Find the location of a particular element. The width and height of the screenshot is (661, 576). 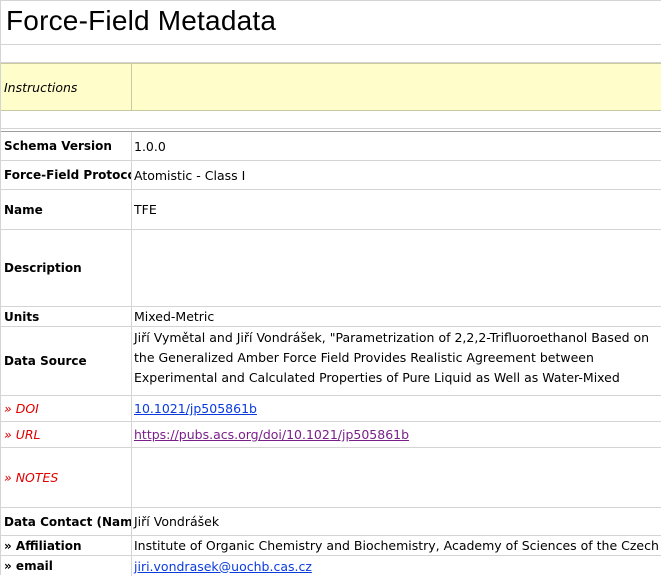

name-row: Name TFE is located at coordinates (331, 210).